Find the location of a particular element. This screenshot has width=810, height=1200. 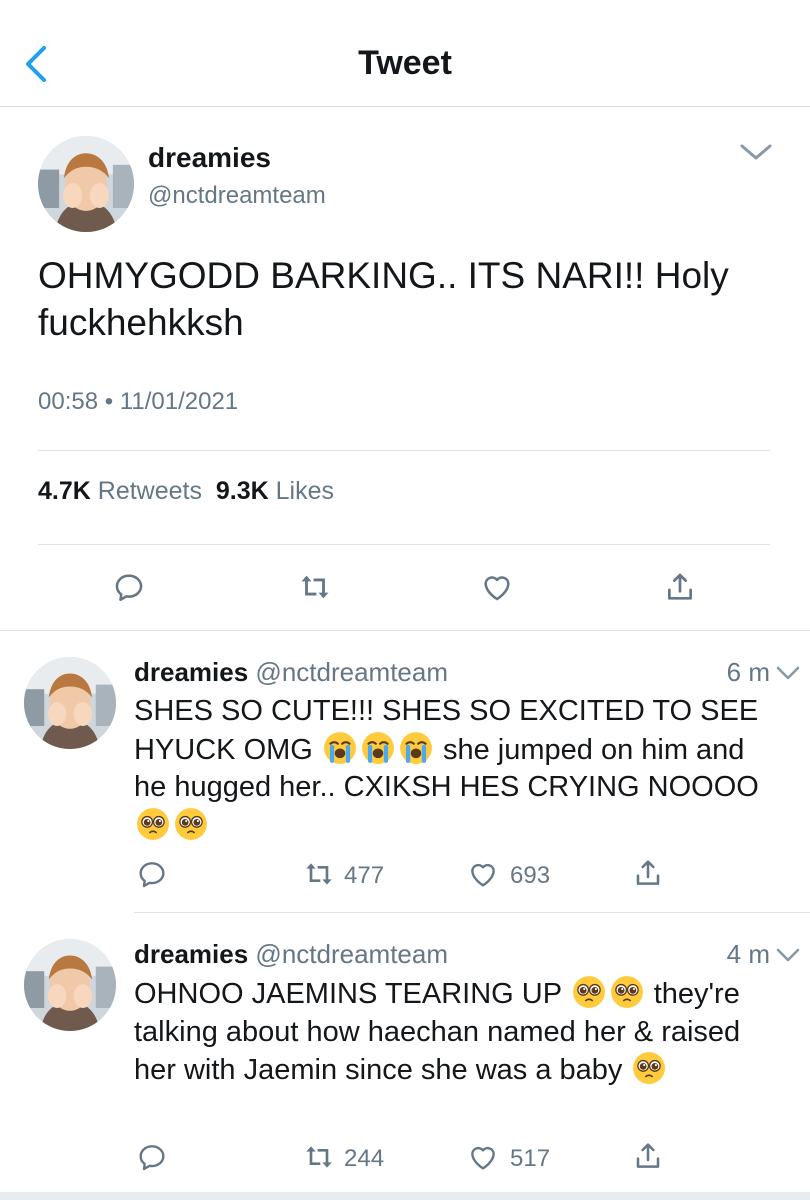

engagement-stats: 4.7K Retweets 9.3K Likes is located at coordinates (186, 491).